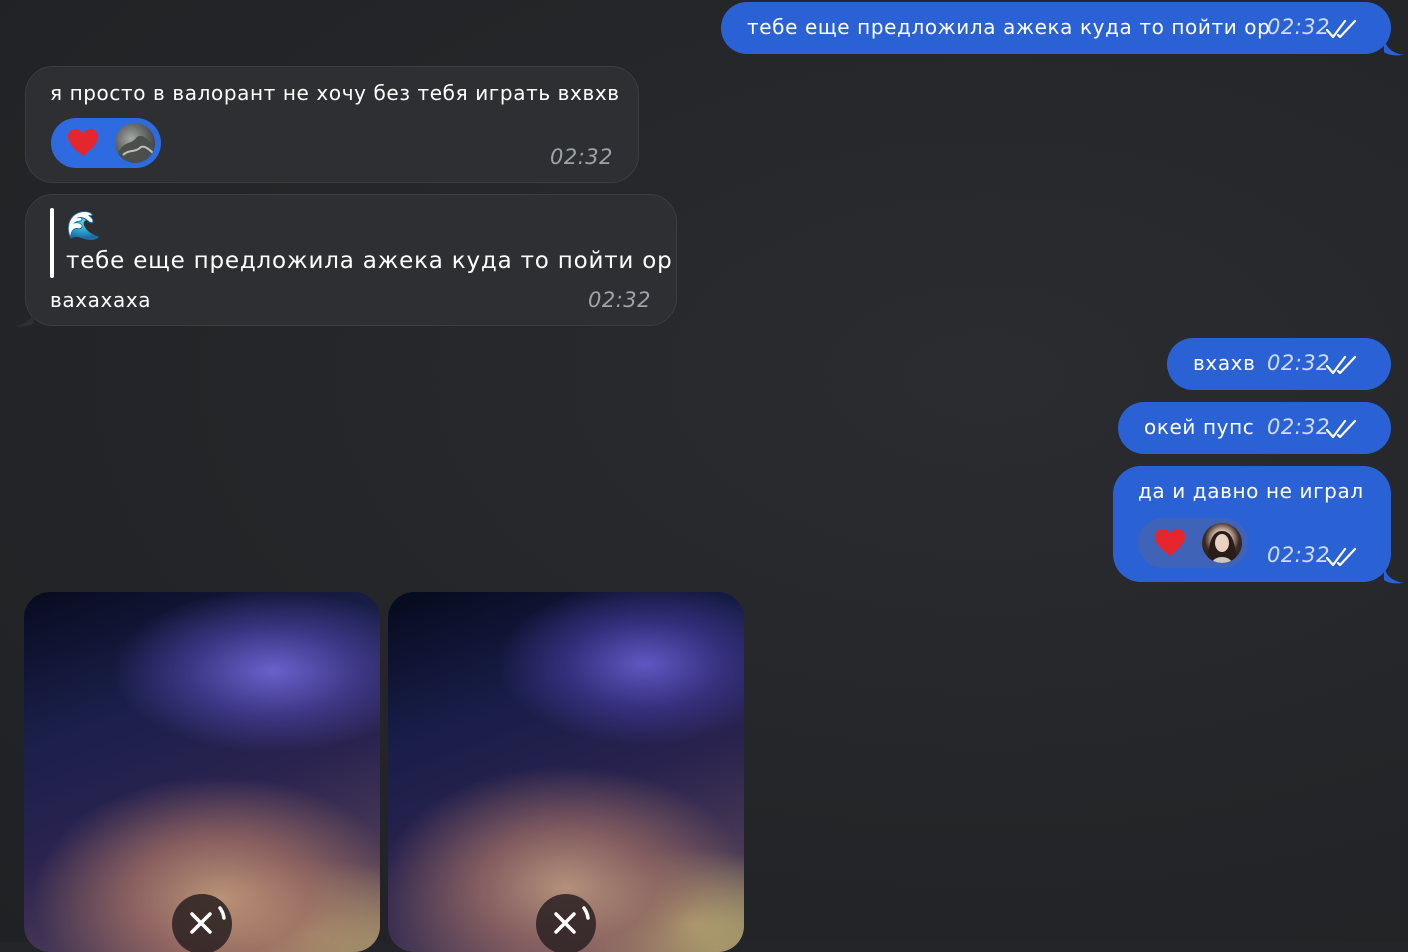  What do you see at coordinates (1224, 363) in the screenshot?
I see `message-text: вхахв` at bounding box center [1224, 363].